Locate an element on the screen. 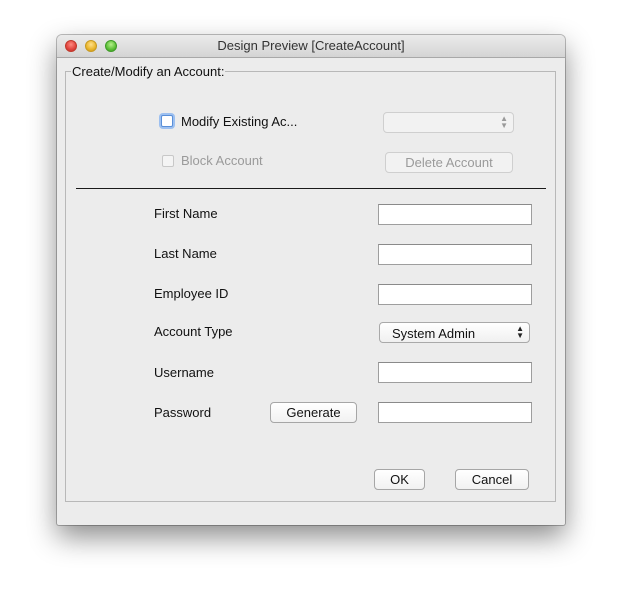  account-type-label: Account Type is located at coordinates (193, 331).